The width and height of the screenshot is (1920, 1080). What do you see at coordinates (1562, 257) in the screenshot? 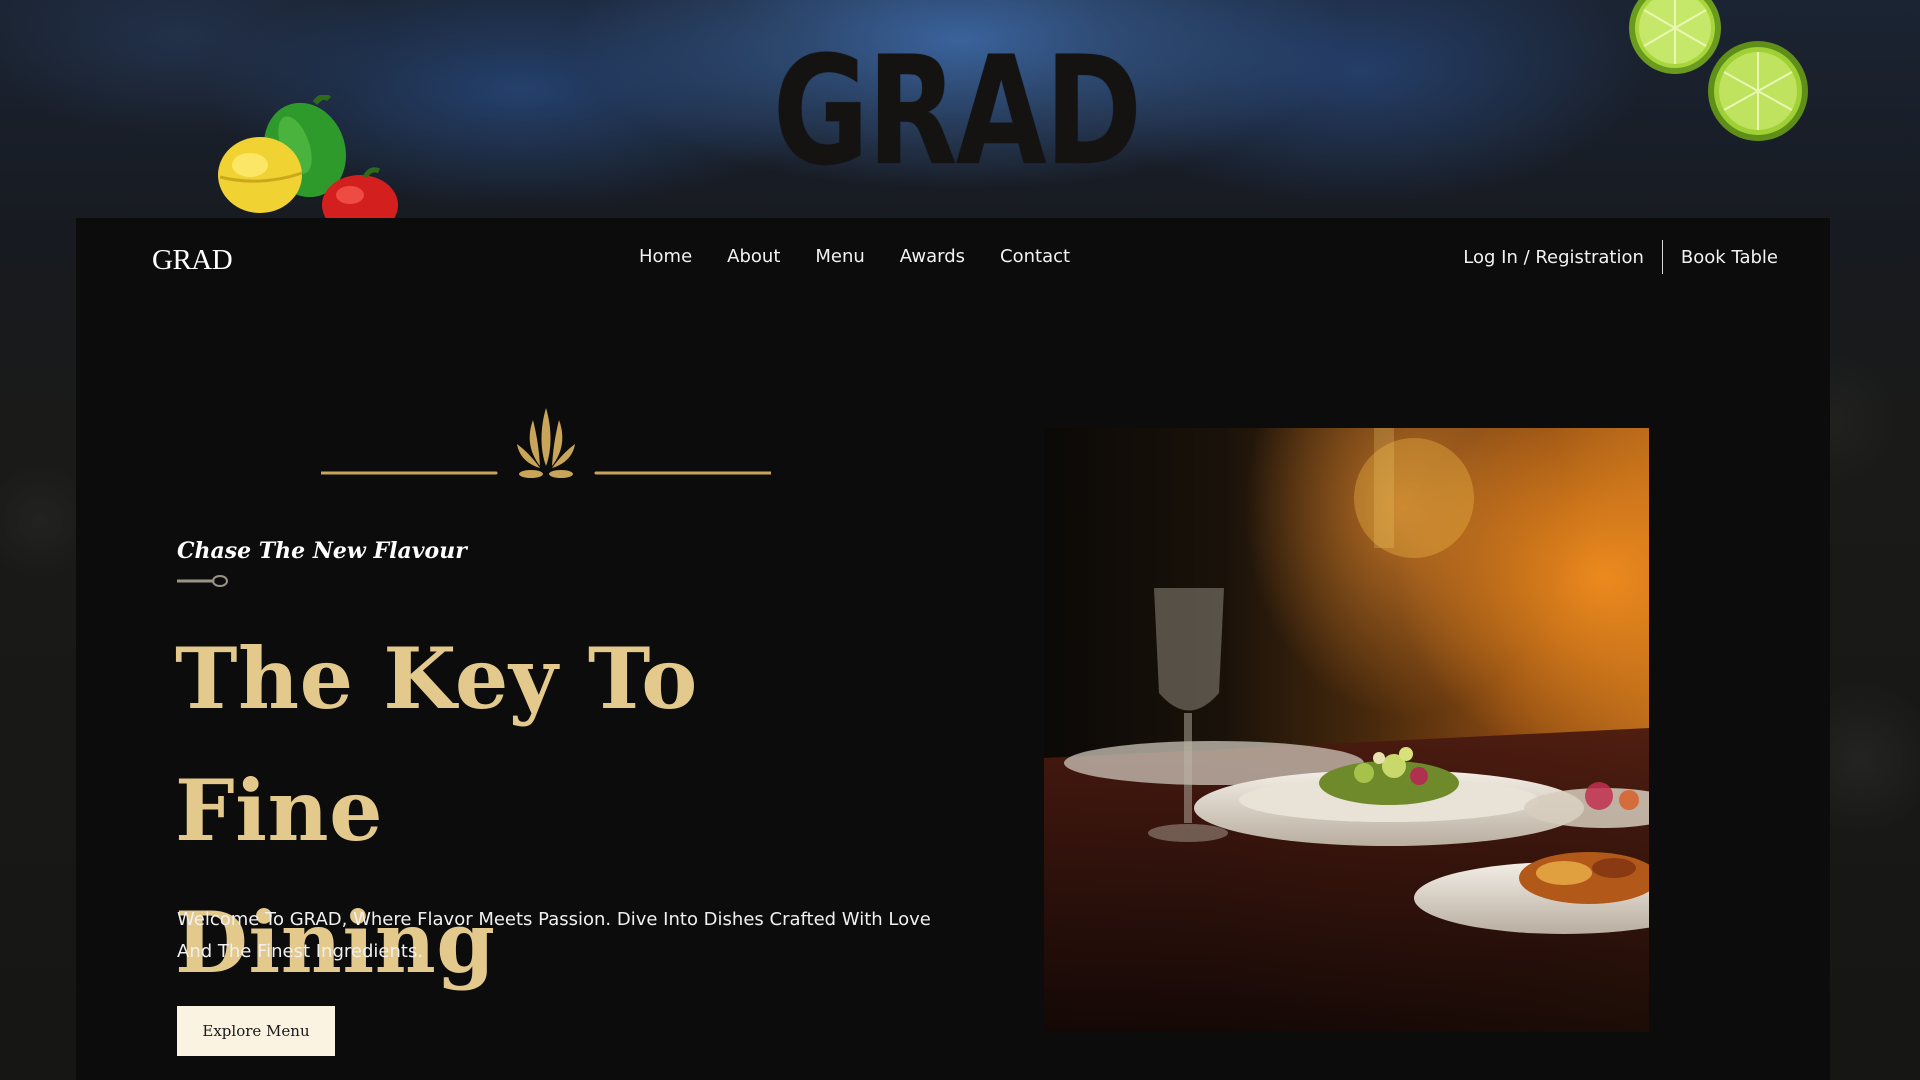
I see `login-registration-link: Log In / Registration` at bounding box center [1562, 257].